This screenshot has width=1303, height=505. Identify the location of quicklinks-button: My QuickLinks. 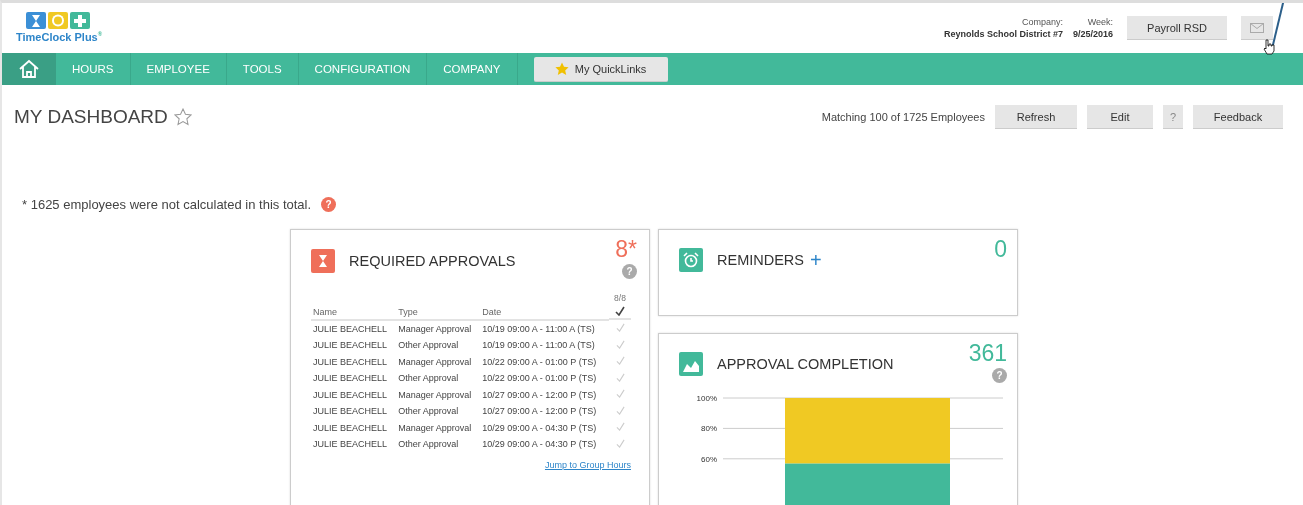
(600, 69).